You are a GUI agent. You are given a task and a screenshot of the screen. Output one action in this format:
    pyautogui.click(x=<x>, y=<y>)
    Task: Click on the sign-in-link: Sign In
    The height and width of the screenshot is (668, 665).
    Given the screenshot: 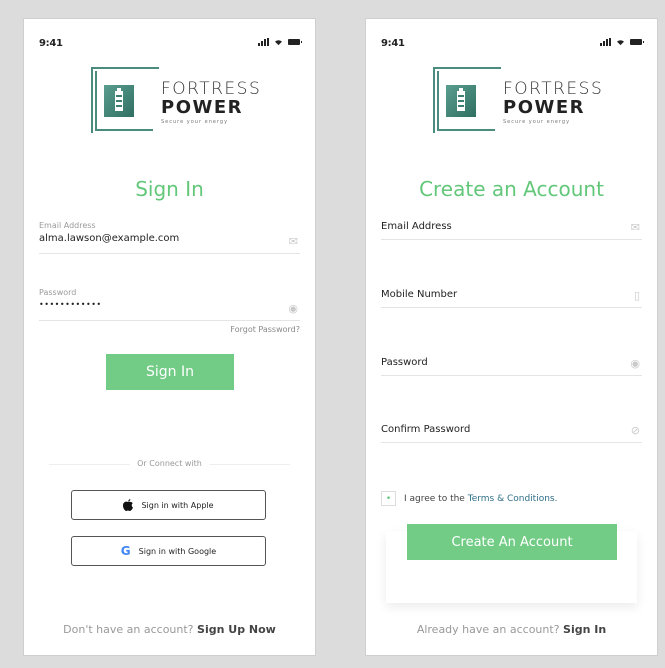 What is the action you would take?
    pyautogui.click(x=584, y=629)
    